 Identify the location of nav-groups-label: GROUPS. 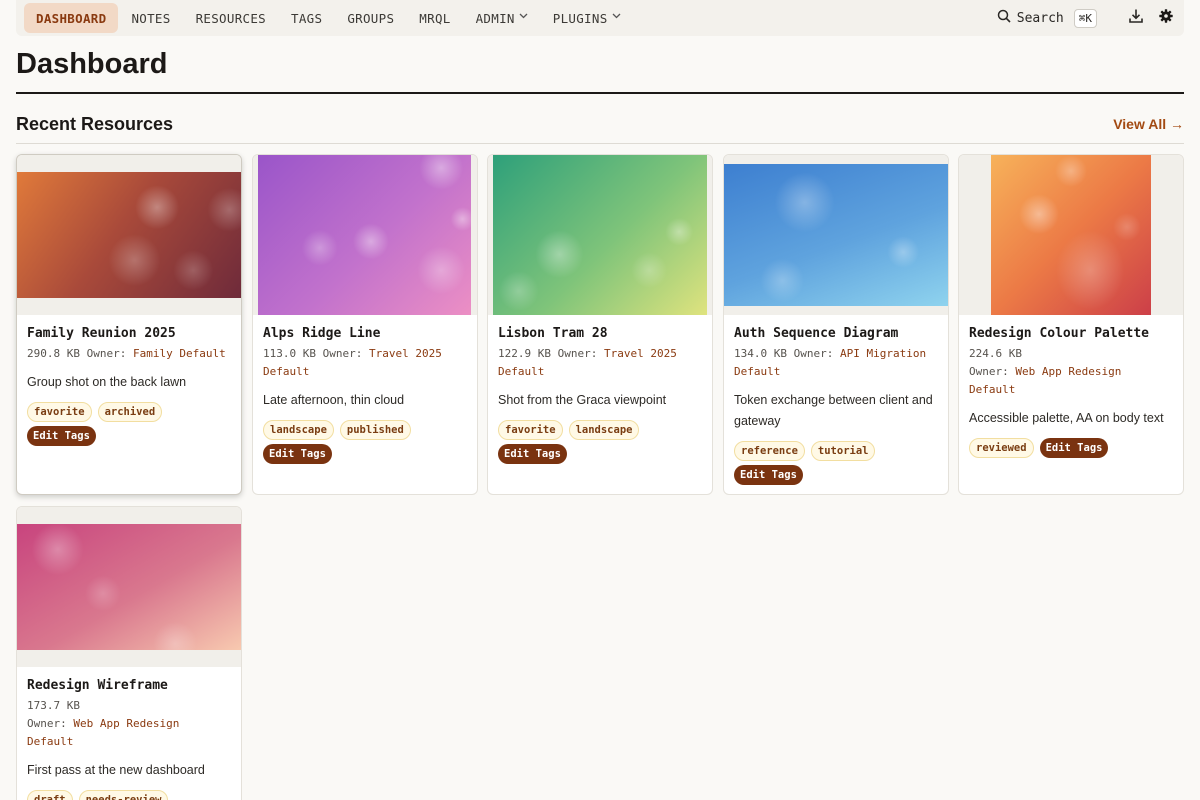
(371, 18).